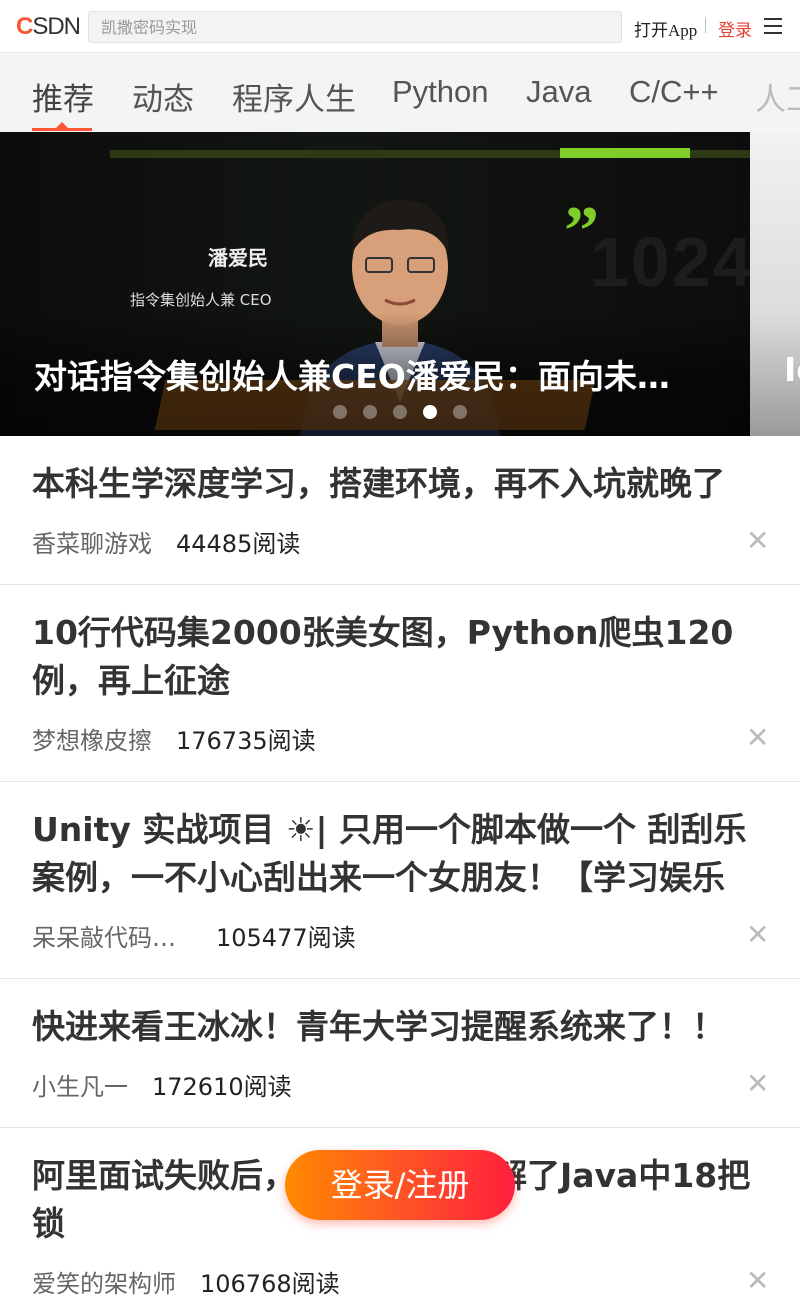  I want to click on article-reads: 44485阅读, so click(238, 544).